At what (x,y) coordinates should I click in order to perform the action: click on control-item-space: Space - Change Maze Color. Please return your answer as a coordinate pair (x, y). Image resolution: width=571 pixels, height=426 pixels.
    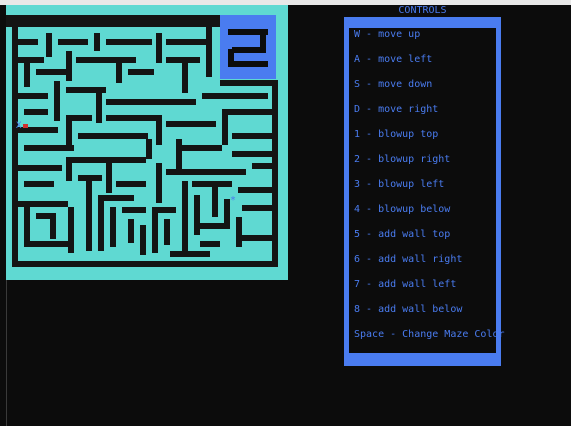
    Looking at the image, I should click on (429, 334).